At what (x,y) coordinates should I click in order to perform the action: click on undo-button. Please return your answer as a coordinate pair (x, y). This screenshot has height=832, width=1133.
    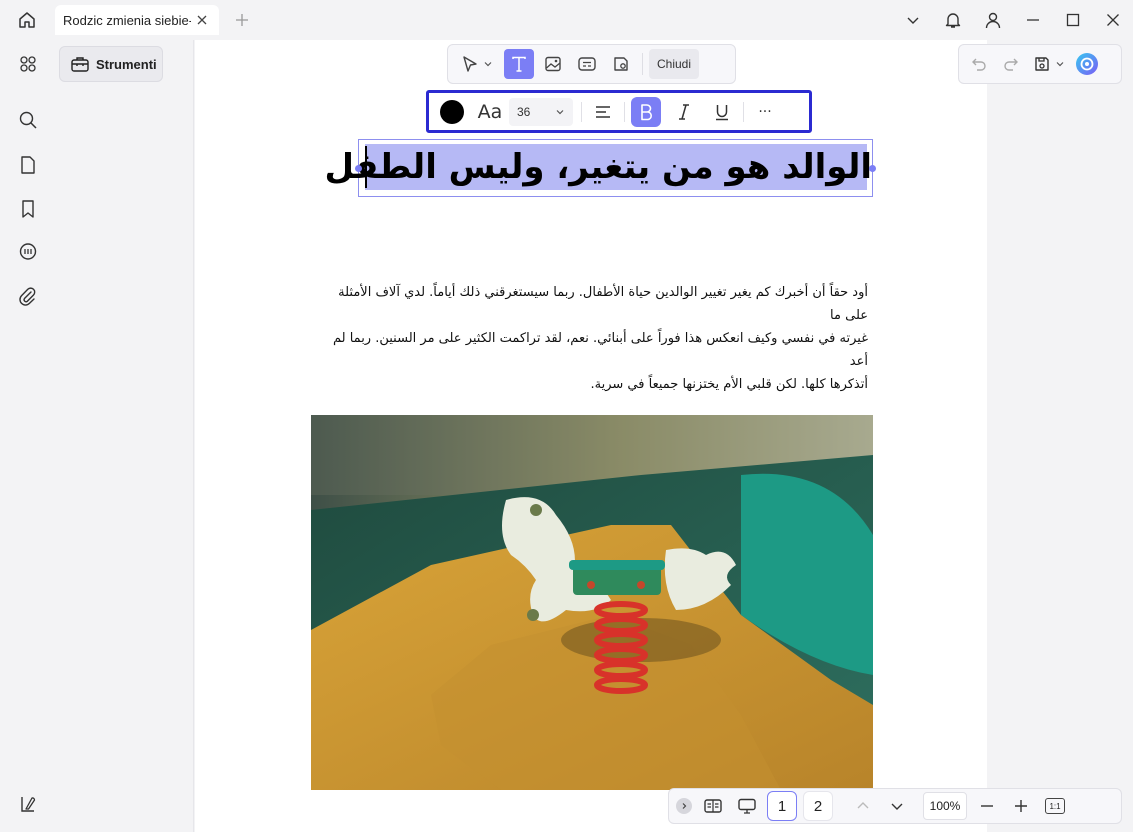
    Looking at the image, I should click on (979, 64).